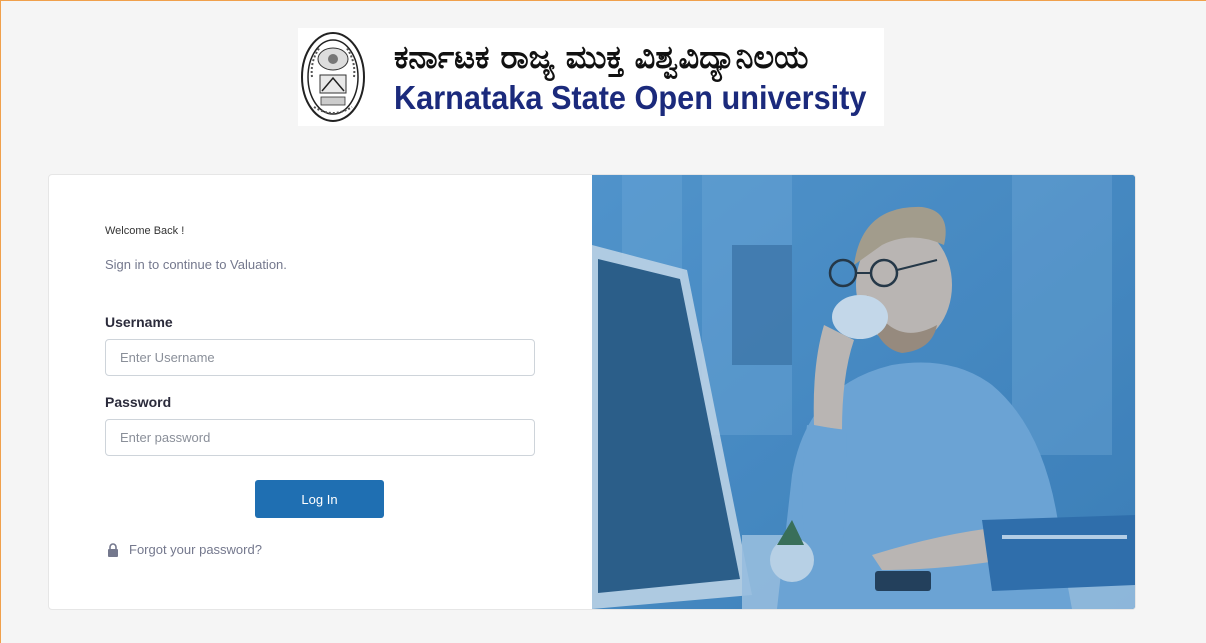 The image size is (1206, 643). I want to click on password-input, so click(320, 437).